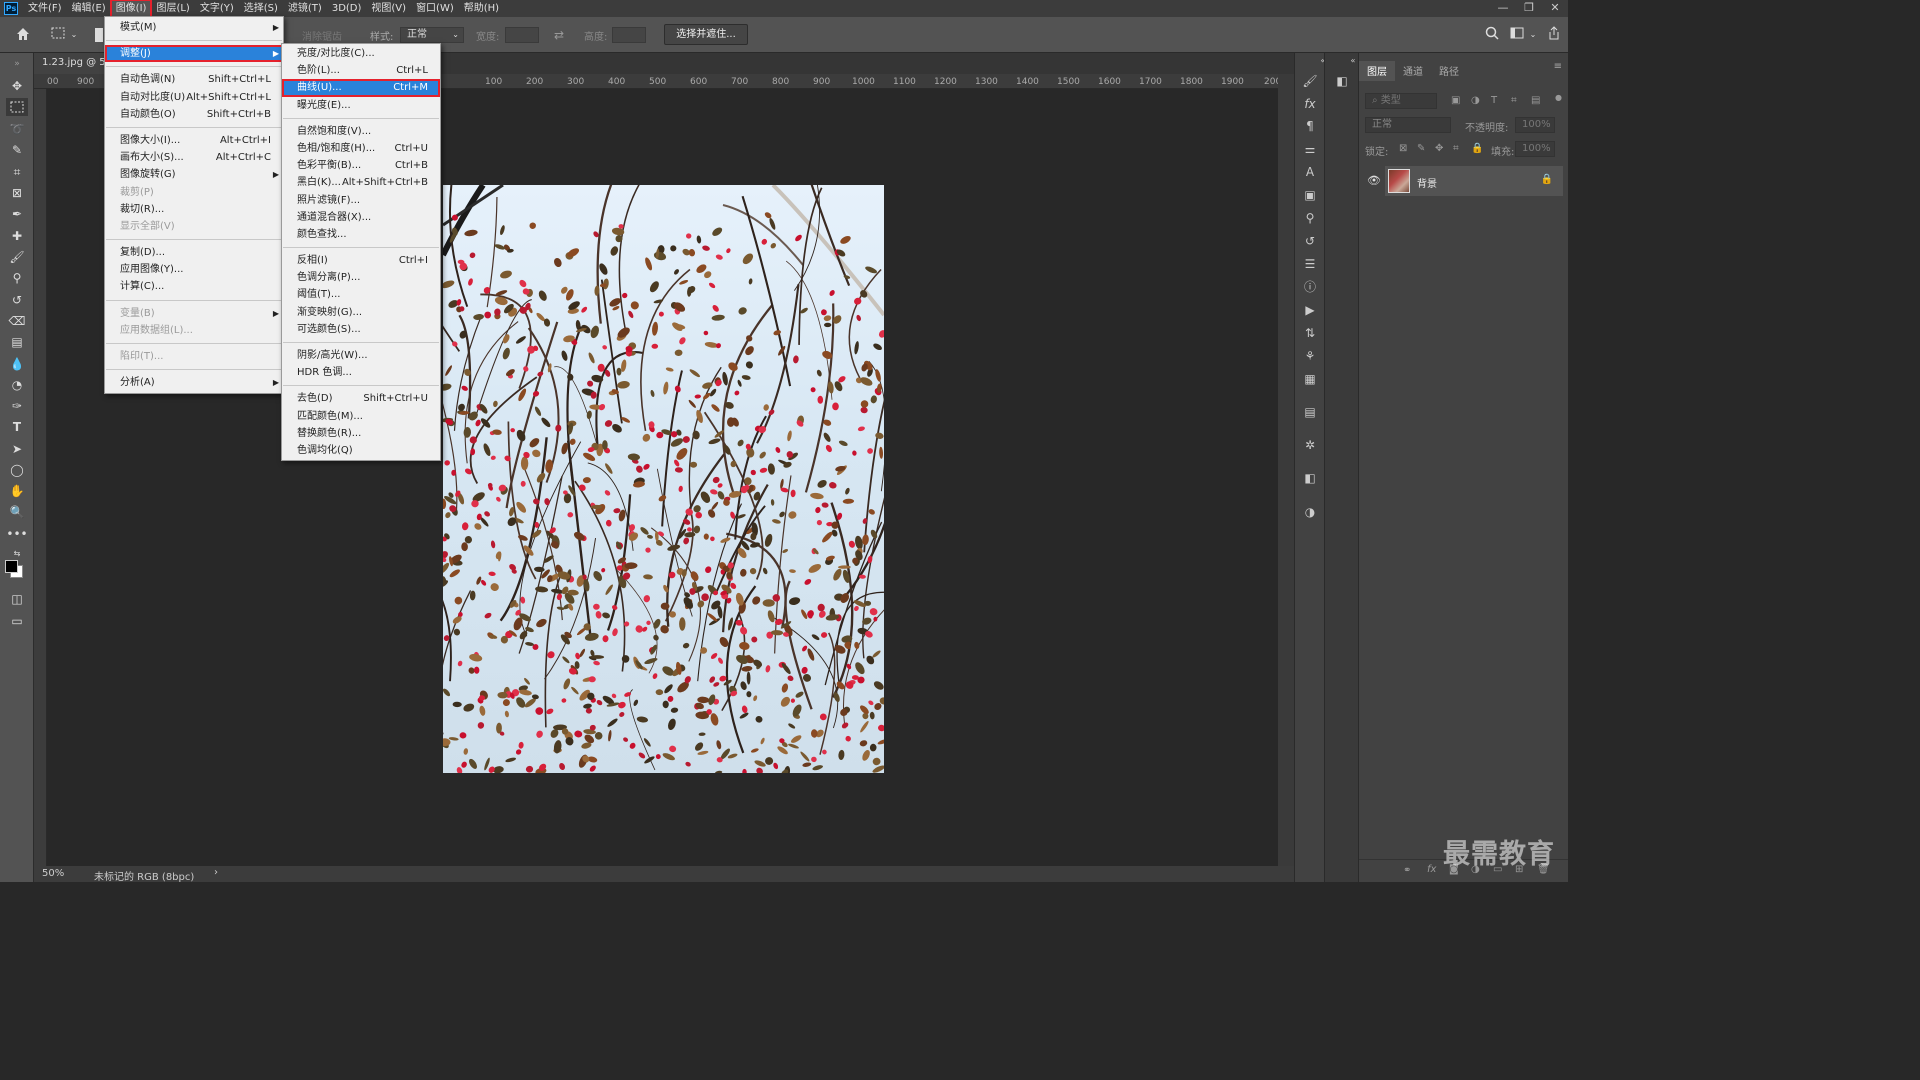  I want to click on quick-mask-icon: ◫, so click(17, 599).